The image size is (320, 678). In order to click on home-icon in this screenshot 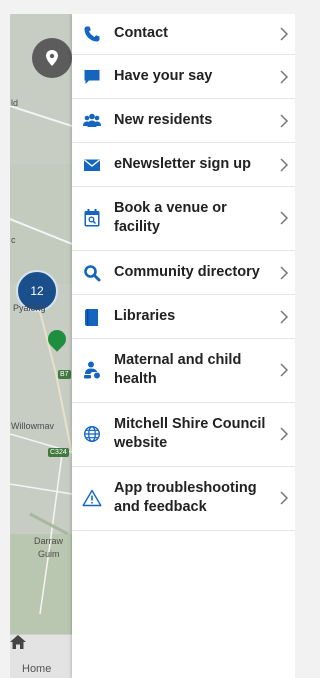, I will do `click(18, 642)`.